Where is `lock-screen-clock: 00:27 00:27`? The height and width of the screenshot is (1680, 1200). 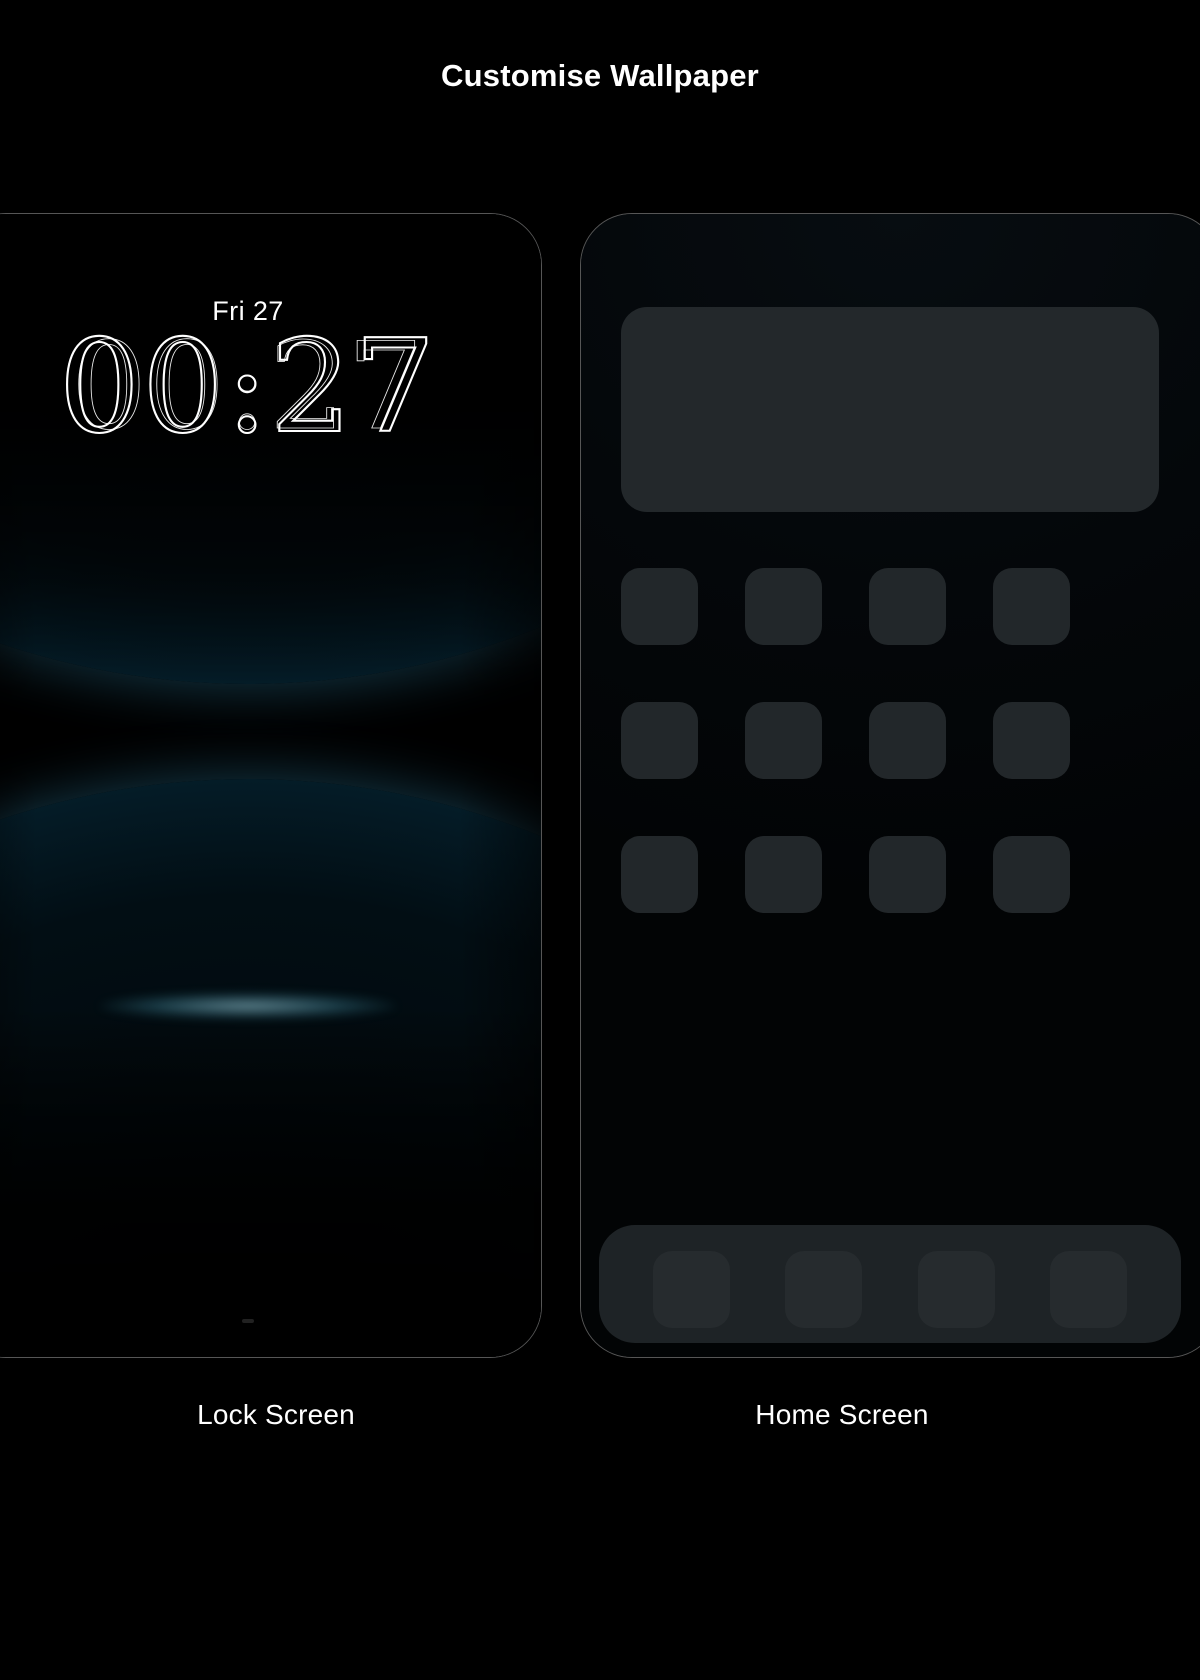
lock-screen-clock: 00:27 00:27 is located at coordinates (270, 387).